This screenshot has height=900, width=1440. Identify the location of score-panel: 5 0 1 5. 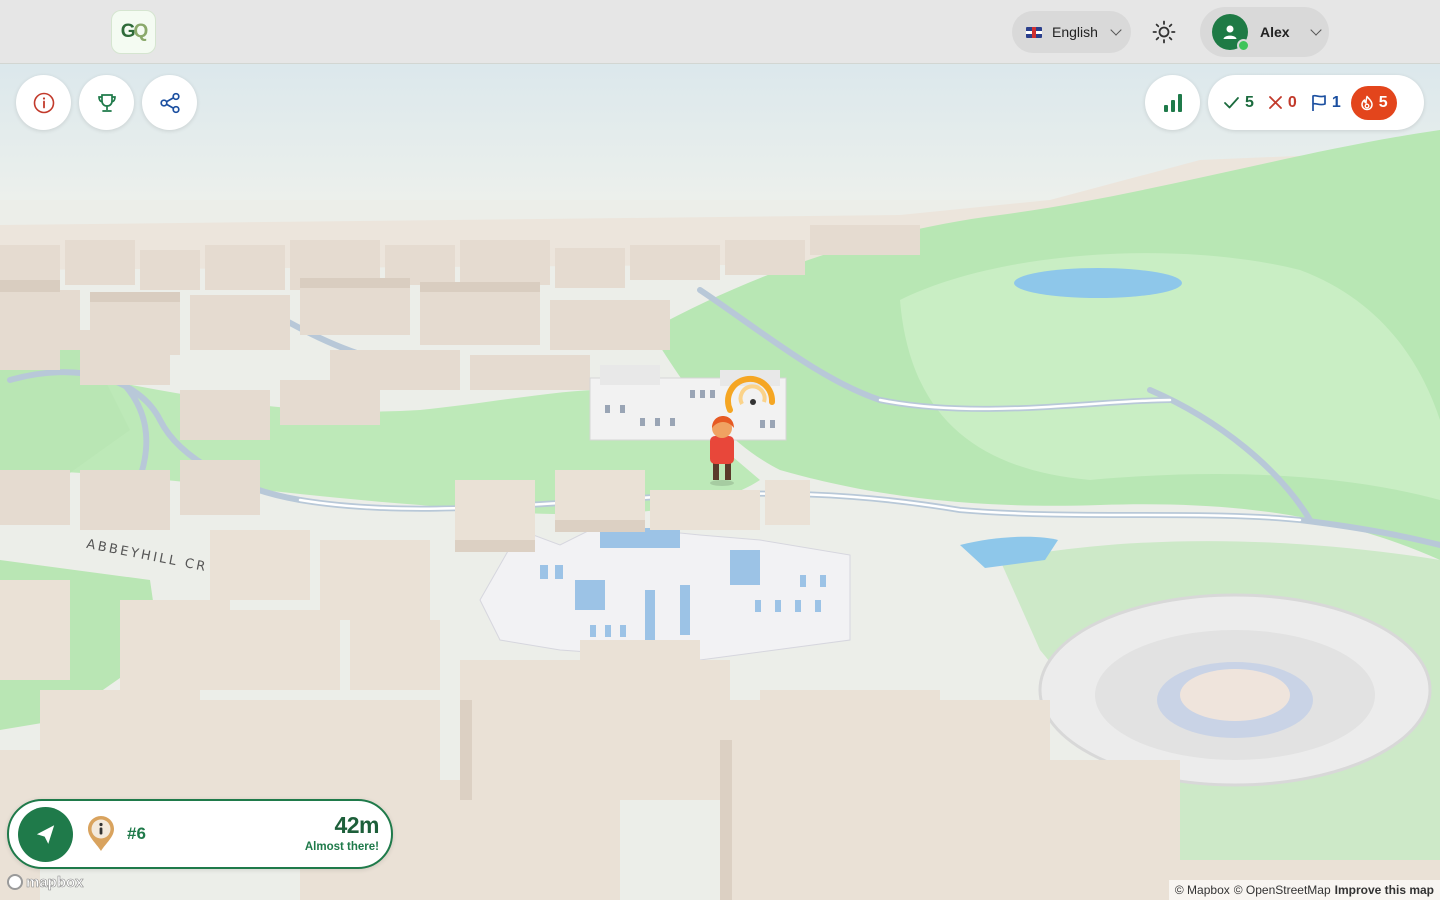
(1316, 102).